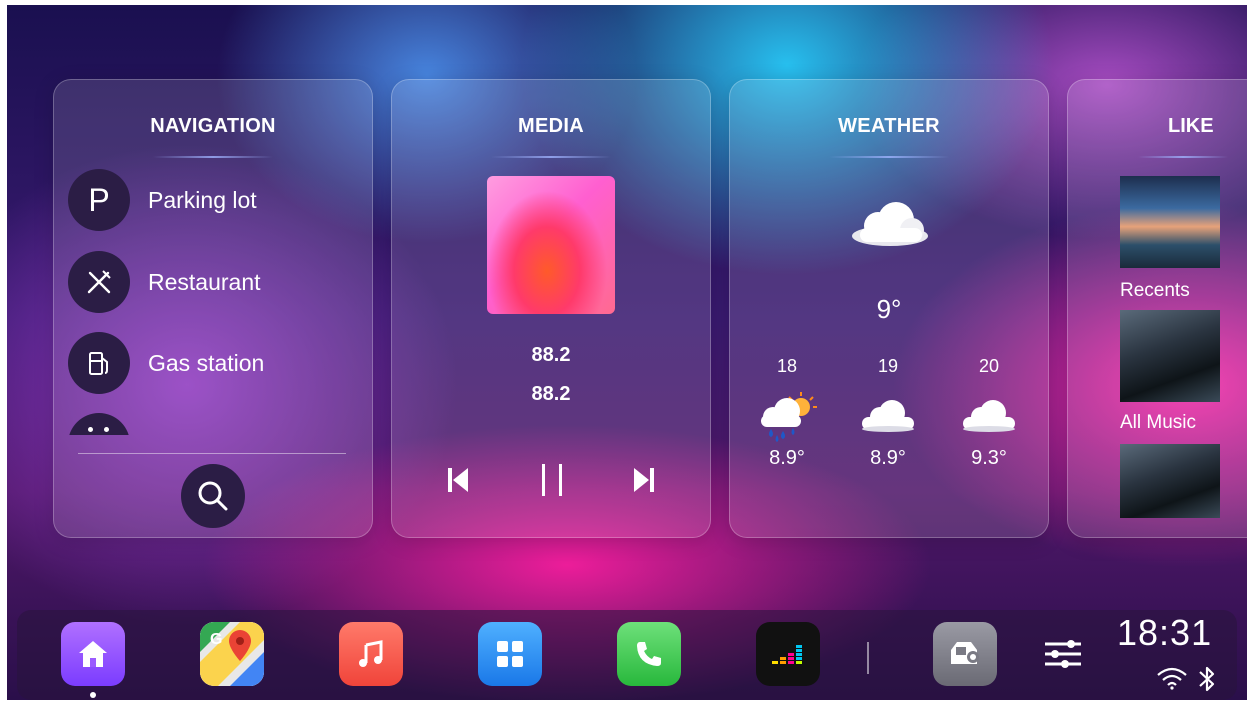  What do you see at coordinates (989, 458) in the screenshot?
I see `forecast-temp: 9.3°` at bounding box center [989, 458].